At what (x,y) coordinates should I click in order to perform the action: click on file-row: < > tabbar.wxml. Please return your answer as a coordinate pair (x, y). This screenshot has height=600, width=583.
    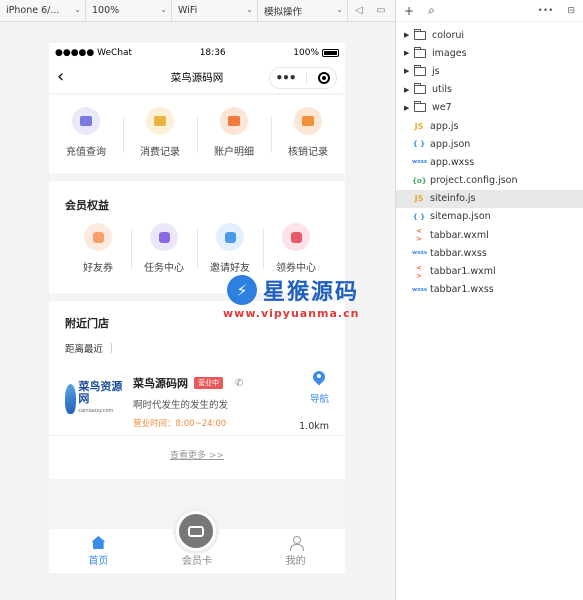
    Looking at the image, I should click on (489, 235).